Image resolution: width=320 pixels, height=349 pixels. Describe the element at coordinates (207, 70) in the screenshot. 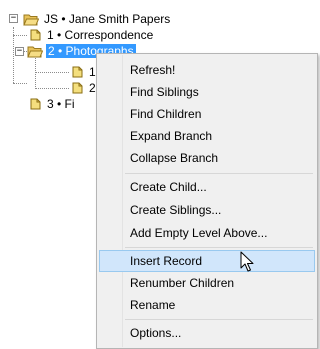

I see `menu-item-refresh: Refresh!` at that location.